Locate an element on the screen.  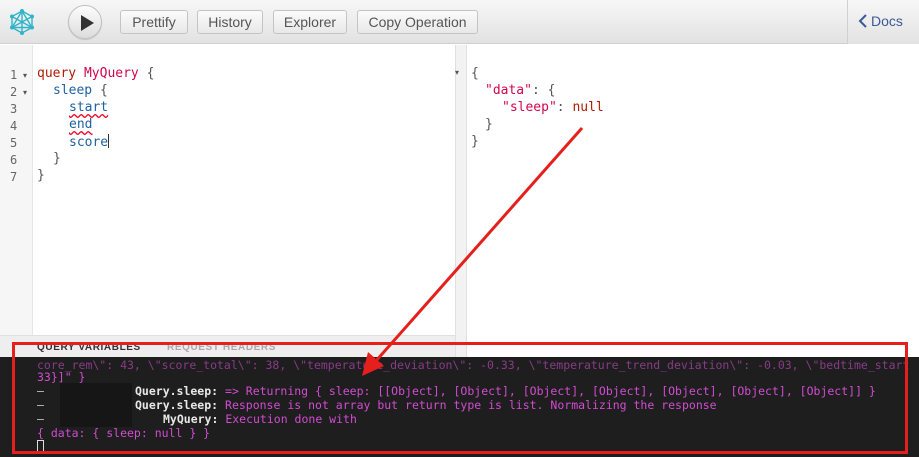
copy-operation-button: Copy Operation is located at coordinates (417, 22).